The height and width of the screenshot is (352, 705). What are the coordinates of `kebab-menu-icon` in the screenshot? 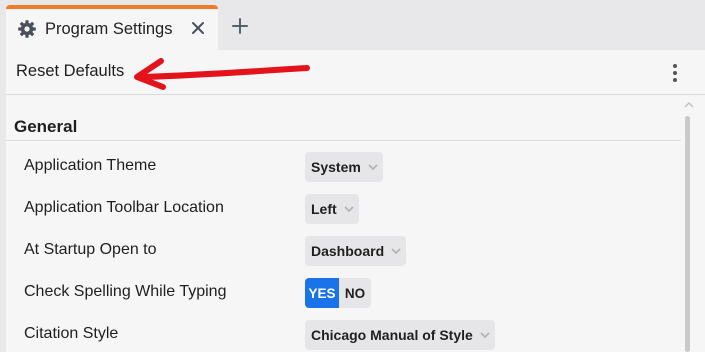 It's located at (675, 73).